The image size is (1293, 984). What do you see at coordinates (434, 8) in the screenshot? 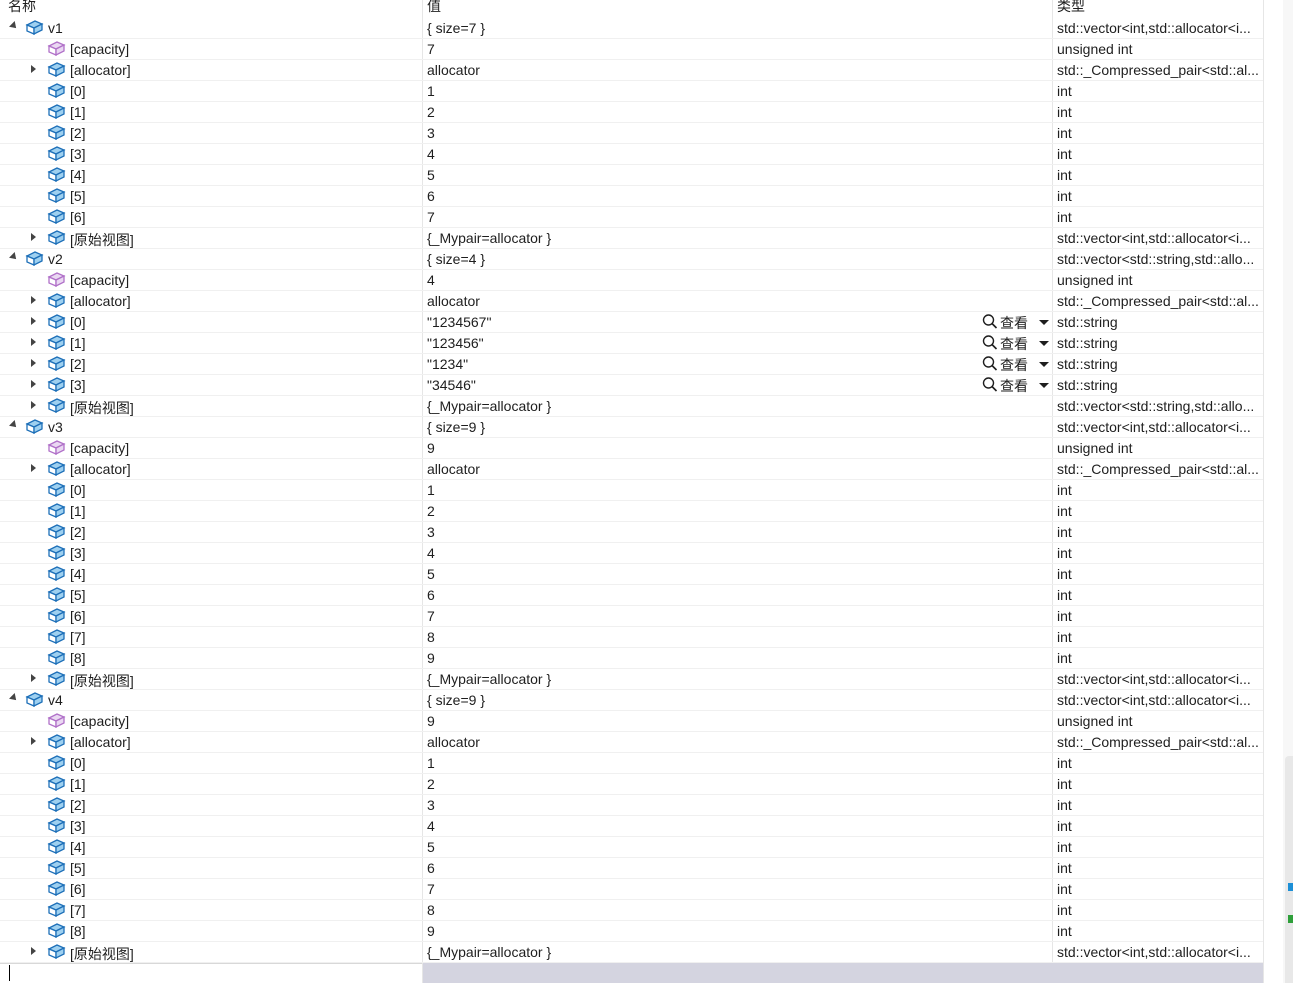
I see `column-header-value: 值` at bounding box center [434, 8].